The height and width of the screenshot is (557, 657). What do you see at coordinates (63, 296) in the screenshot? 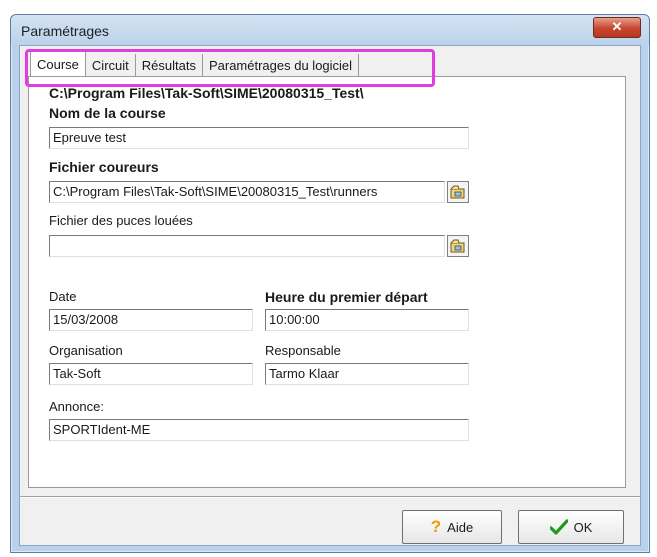
I see `date-label: Date` at bounding box center [63, 296].